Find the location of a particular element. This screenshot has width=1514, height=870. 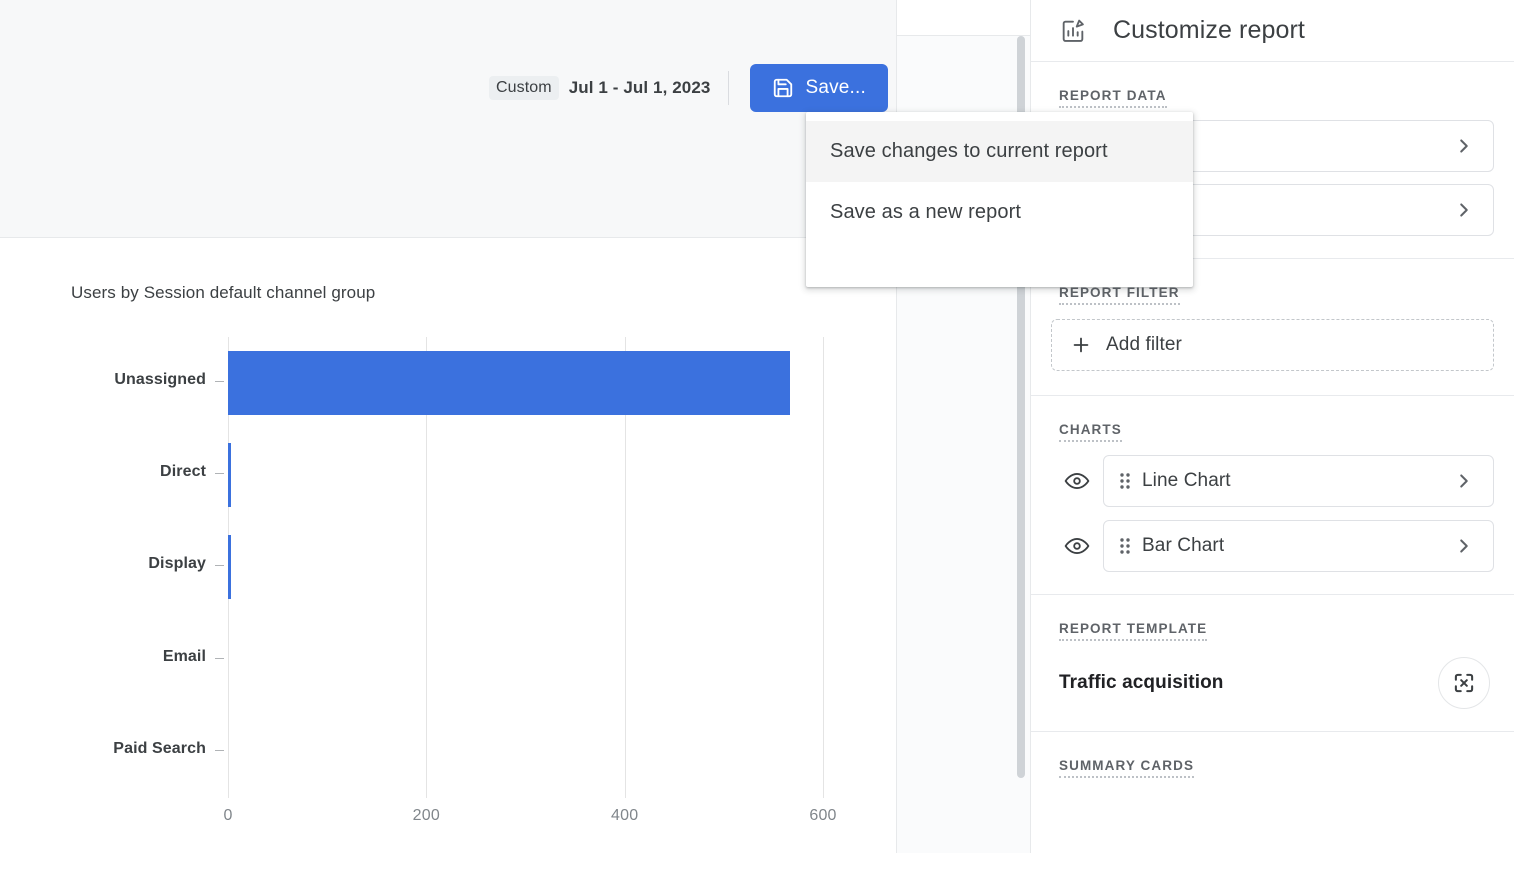

section-report-template: REPORT TEMPLATE Traffic acquisition is located at coordinates (1272, 663).